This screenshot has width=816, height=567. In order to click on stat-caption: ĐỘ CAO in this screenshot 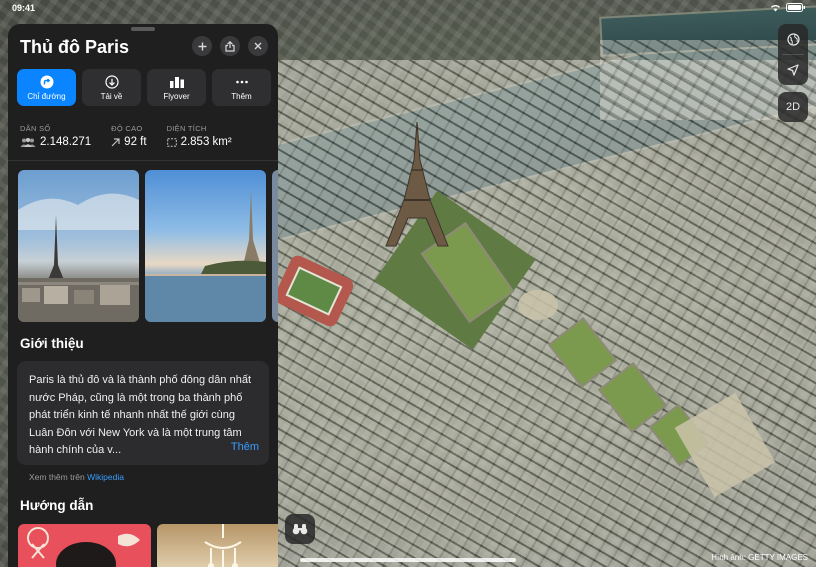, I will do `click(127, 128)`.